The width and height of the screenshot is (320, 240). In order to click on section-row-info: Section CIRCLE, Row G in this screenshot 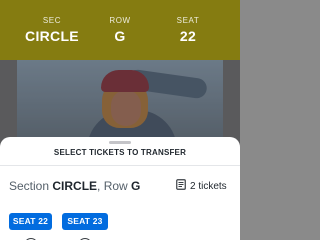, I will do `click(74, 186)`.